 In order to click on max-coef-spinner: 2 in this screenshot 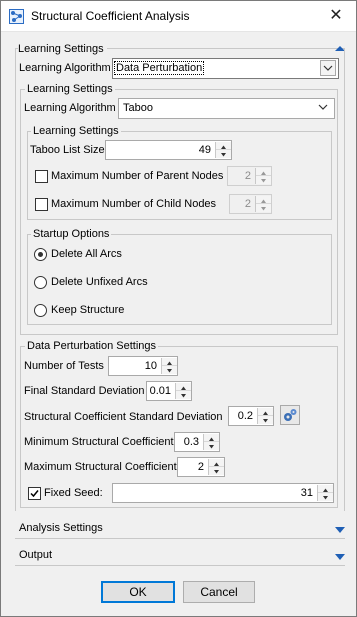, I will do `click(201, 467)`.